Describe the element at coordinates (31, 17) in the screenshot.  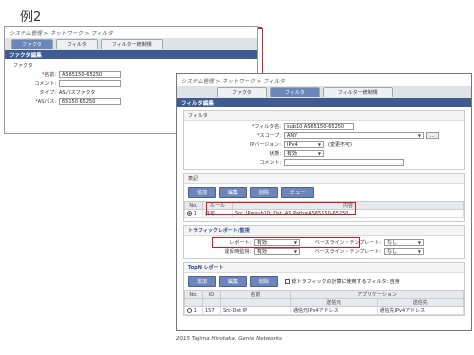
I see `slide-title: 例2` at that location.